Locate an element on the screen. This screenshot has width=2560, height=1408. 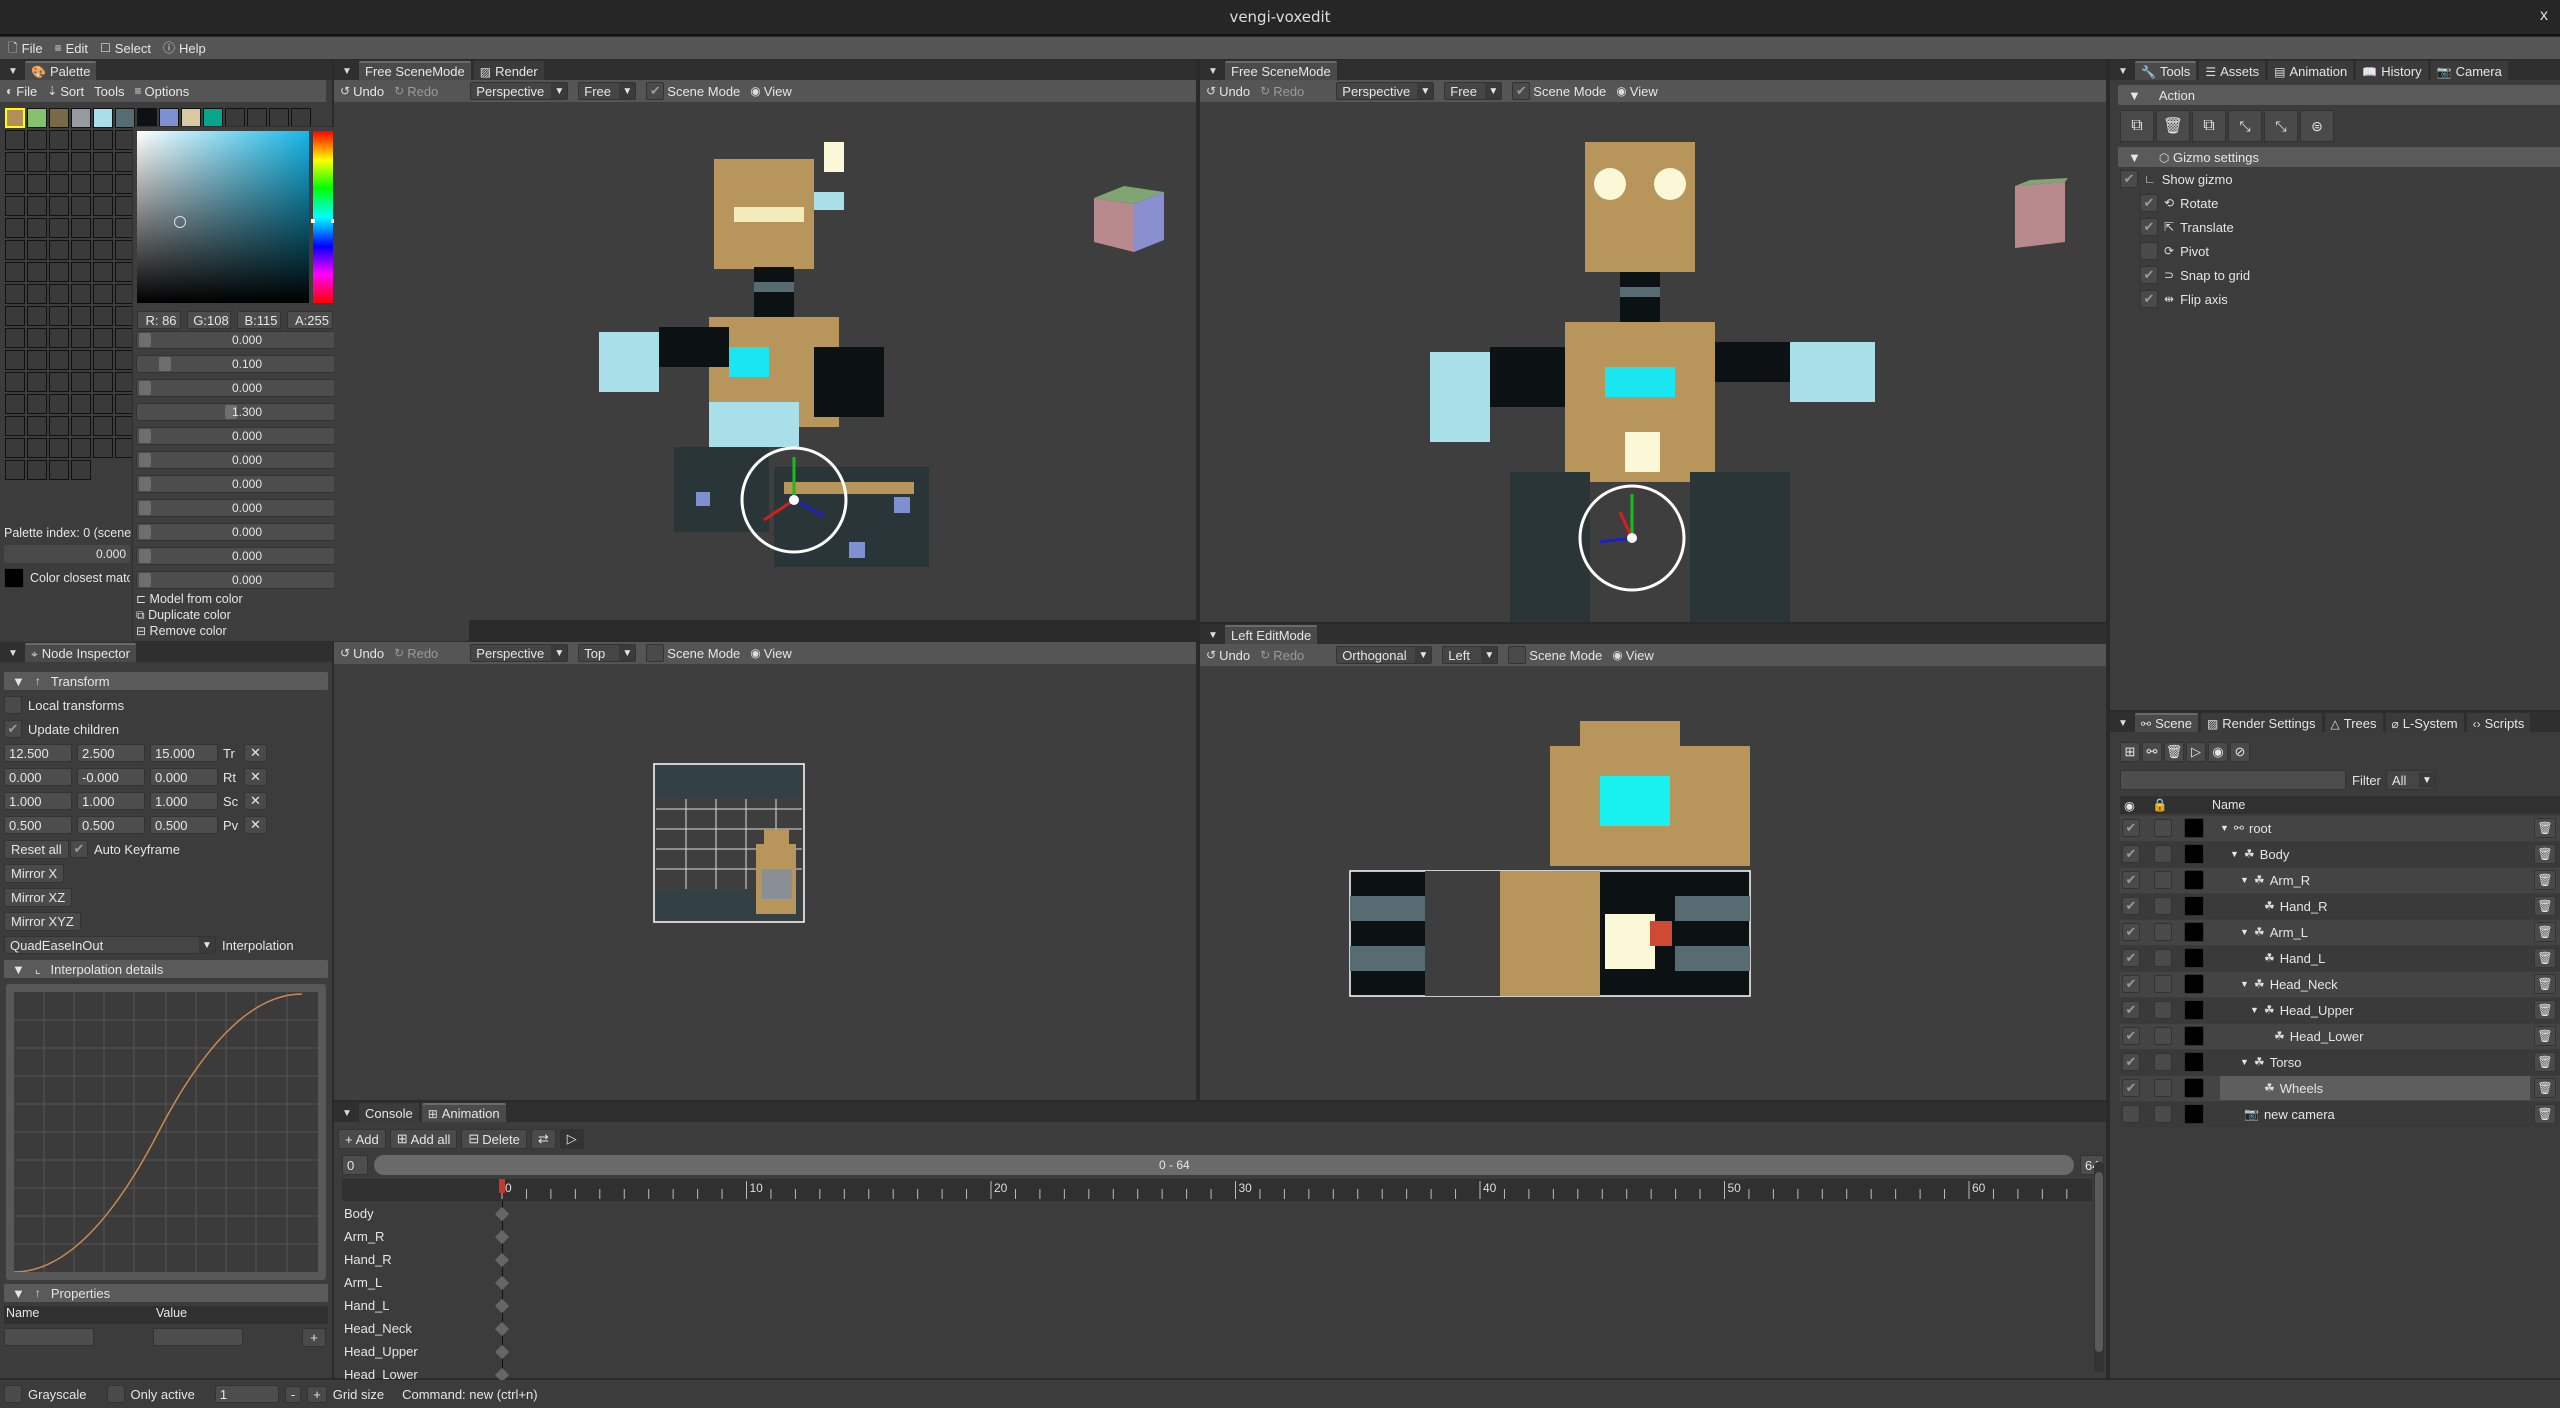
view-direction-select: Free ▼ is located at coordinates (1473, 91).